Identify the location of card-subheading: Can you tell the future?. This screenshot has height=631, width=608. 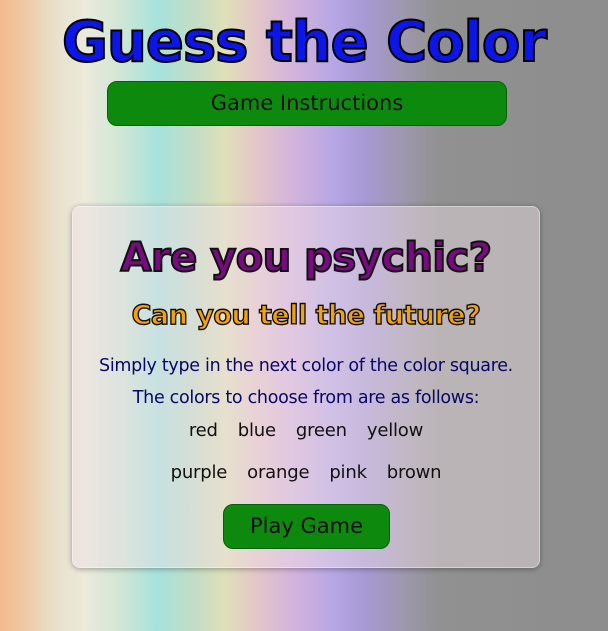
(306, 315).